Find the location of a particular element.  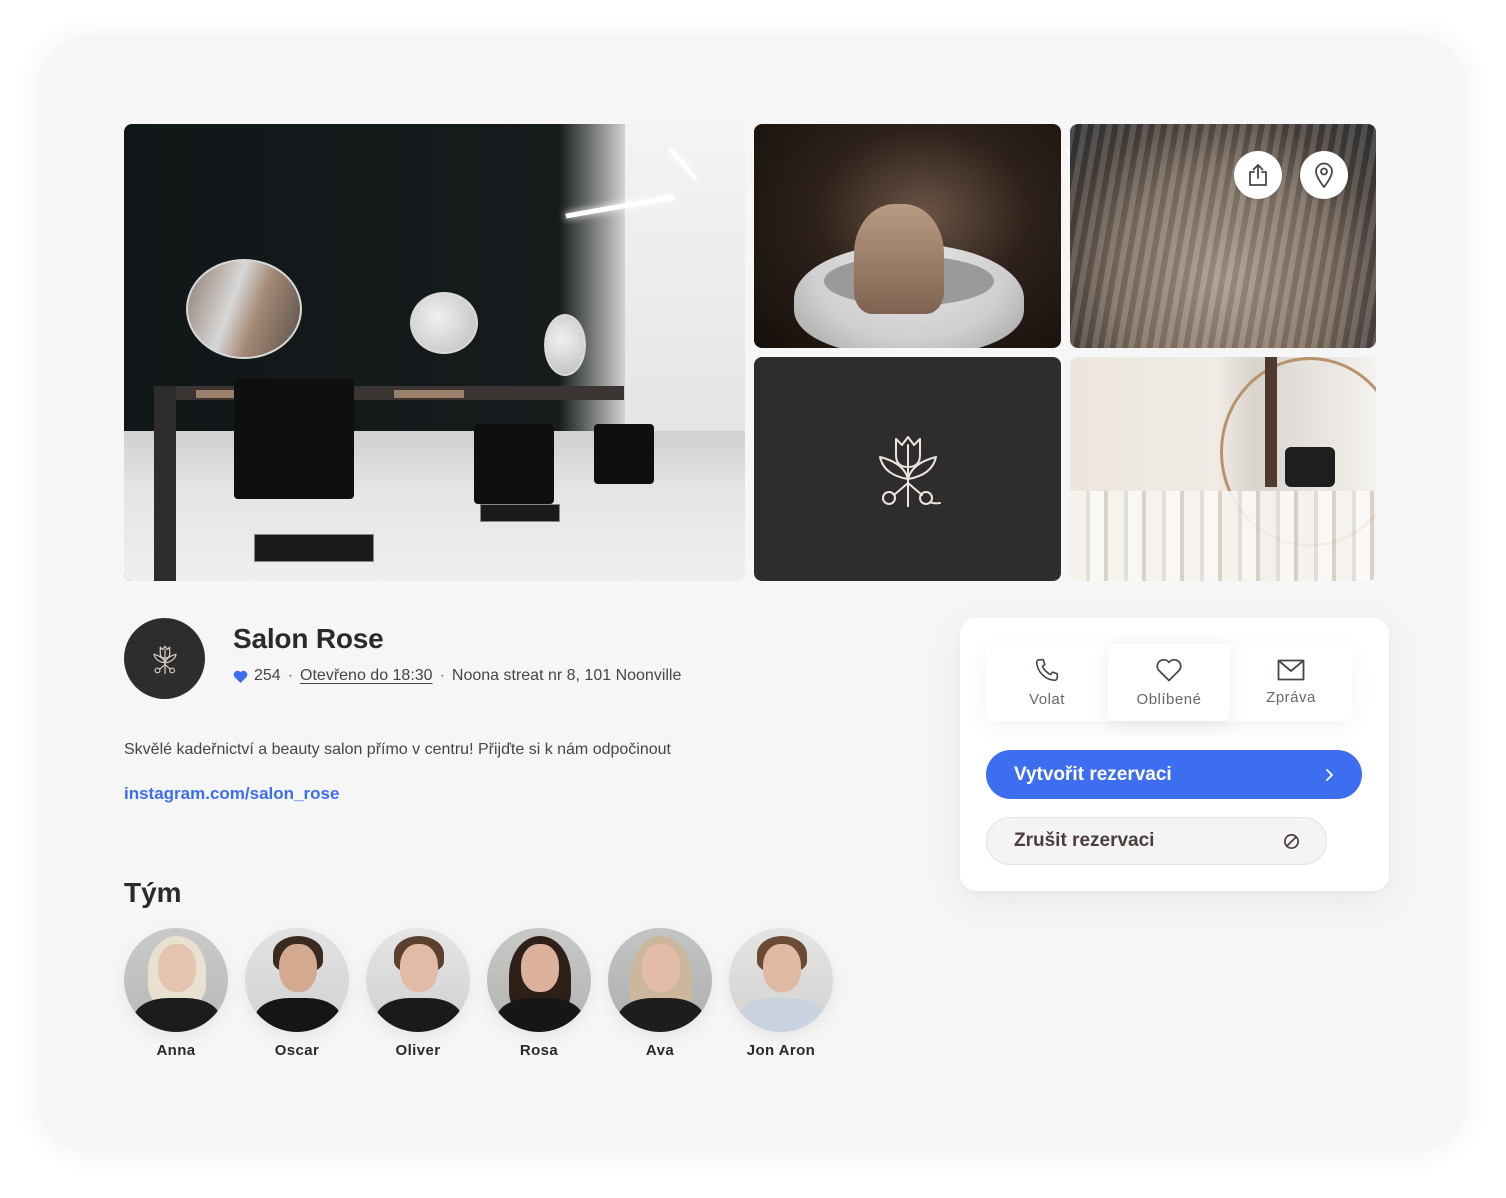

member-name: Jon Aron is located at coordinates (781, 1050).